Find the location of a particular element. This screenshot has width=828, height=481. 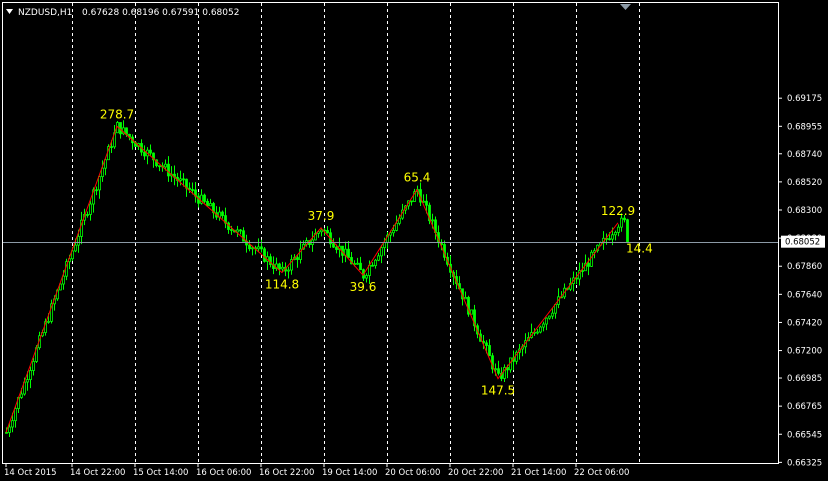

zigzag-label-current: 14.4 is located at coordinates (639, 249).